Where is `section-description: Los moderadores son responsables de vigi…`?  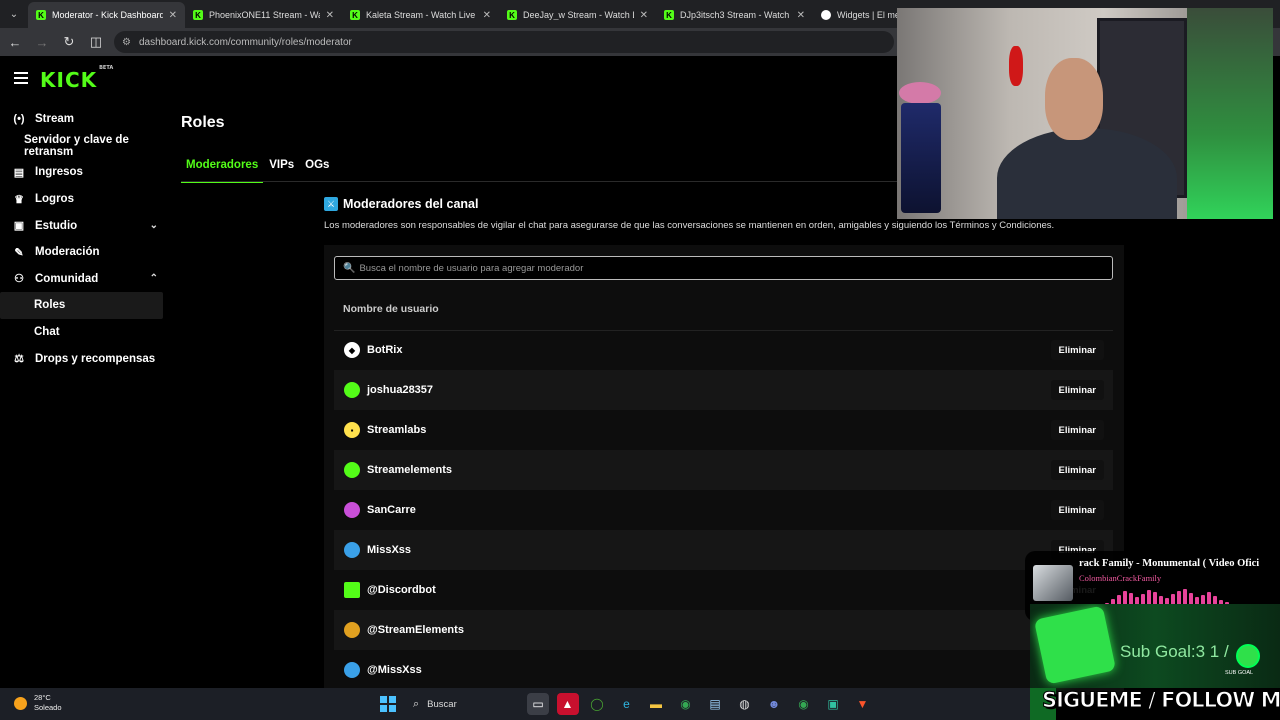 section-description: Los moderadores son responsables de vigi… is located at coordinates (689, 225).